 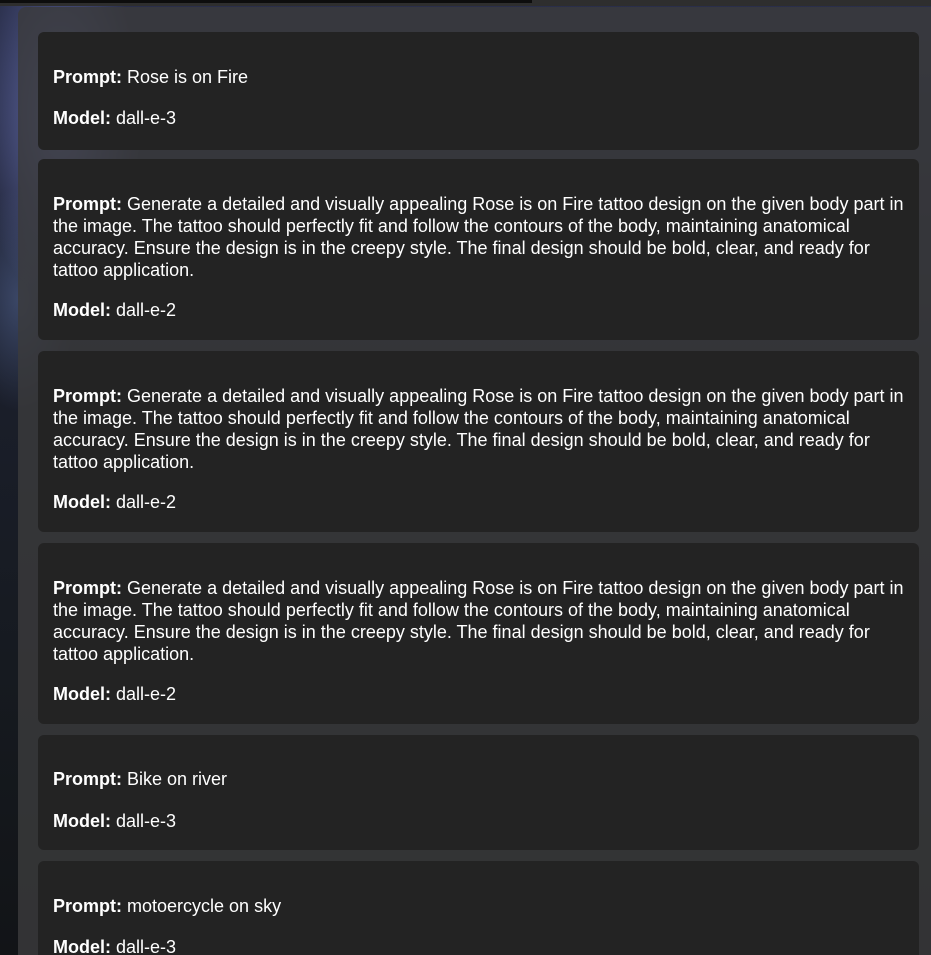 I want to click on prompt-value: Rose is on Fire, so click(x=188, y=77).